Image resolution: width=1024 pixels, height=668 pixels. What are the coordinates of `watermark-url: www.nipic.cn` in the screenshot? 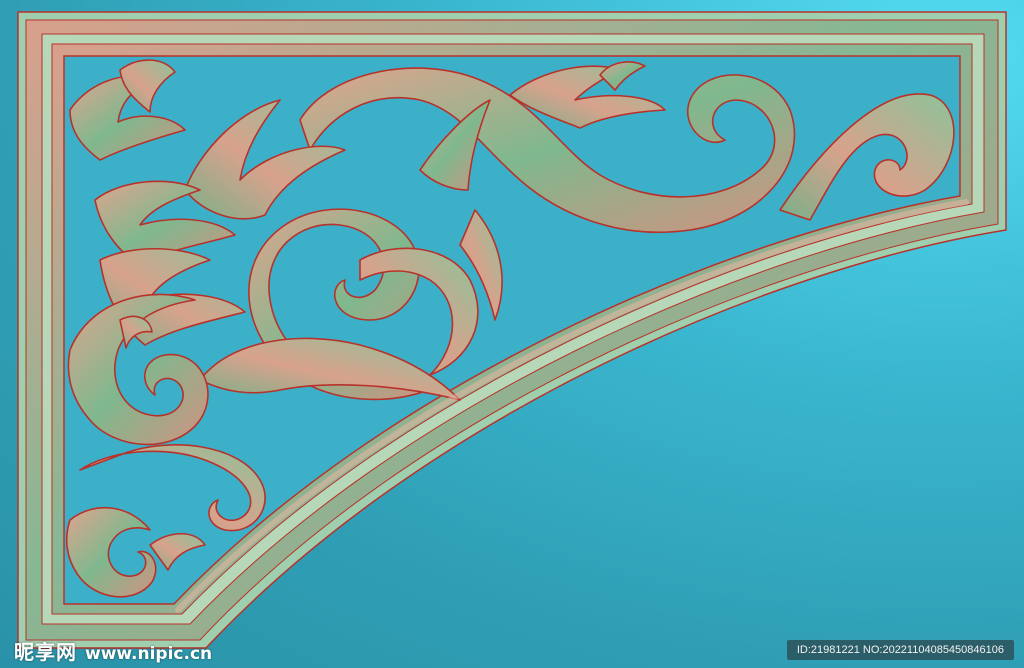 It's located at (149, 654).